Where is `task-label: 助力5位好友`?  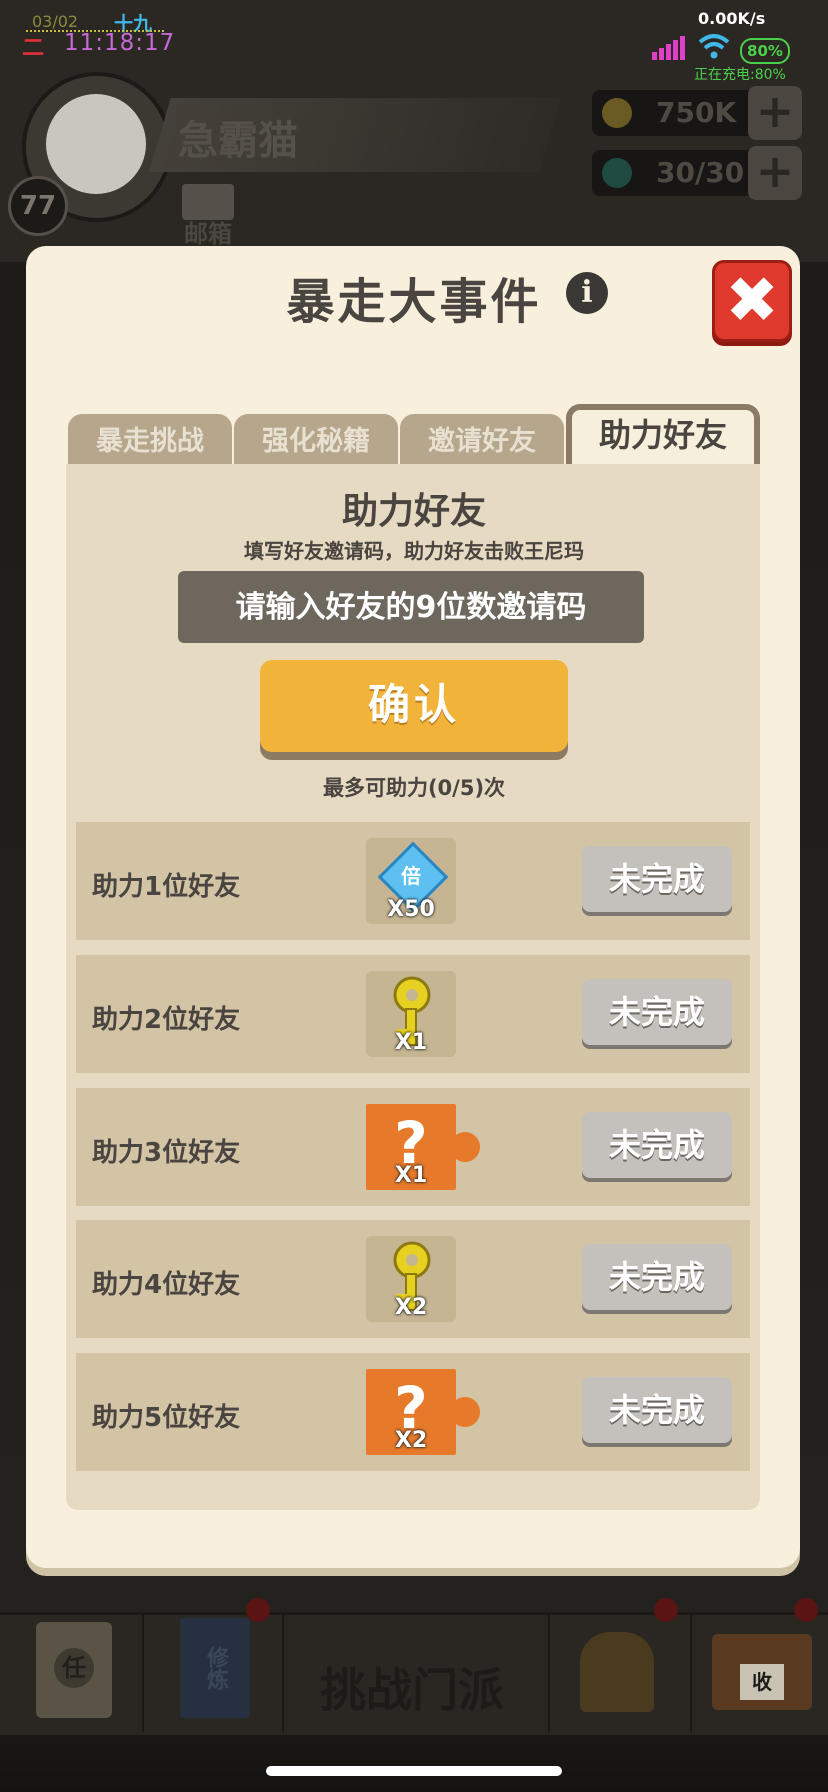 task-label: 助力5位好友 is located at coordinates (166, 1418).